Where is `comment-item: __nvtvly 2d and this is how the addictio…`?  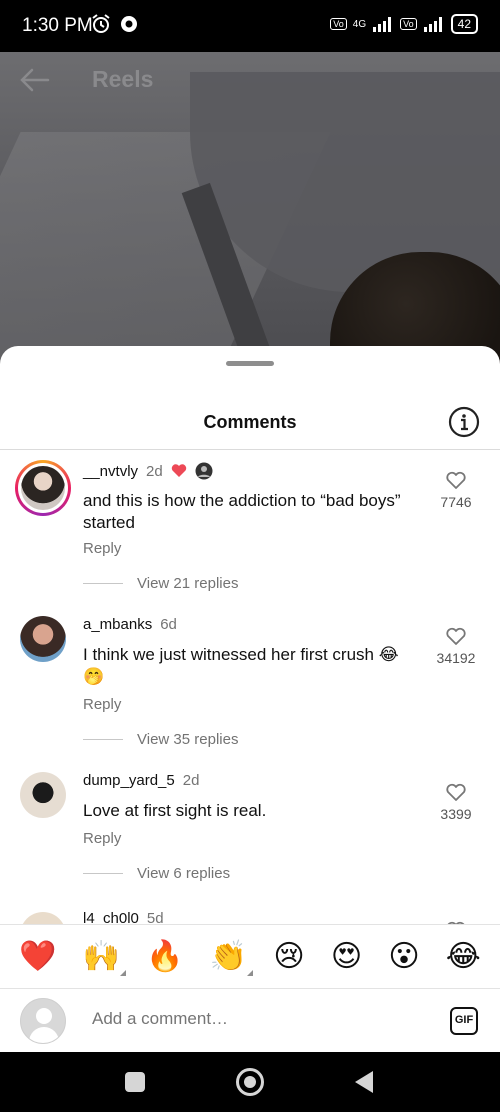 comment-item: __nvtvly 2d and this is how the addictio… is located at coordinates (250, 525).